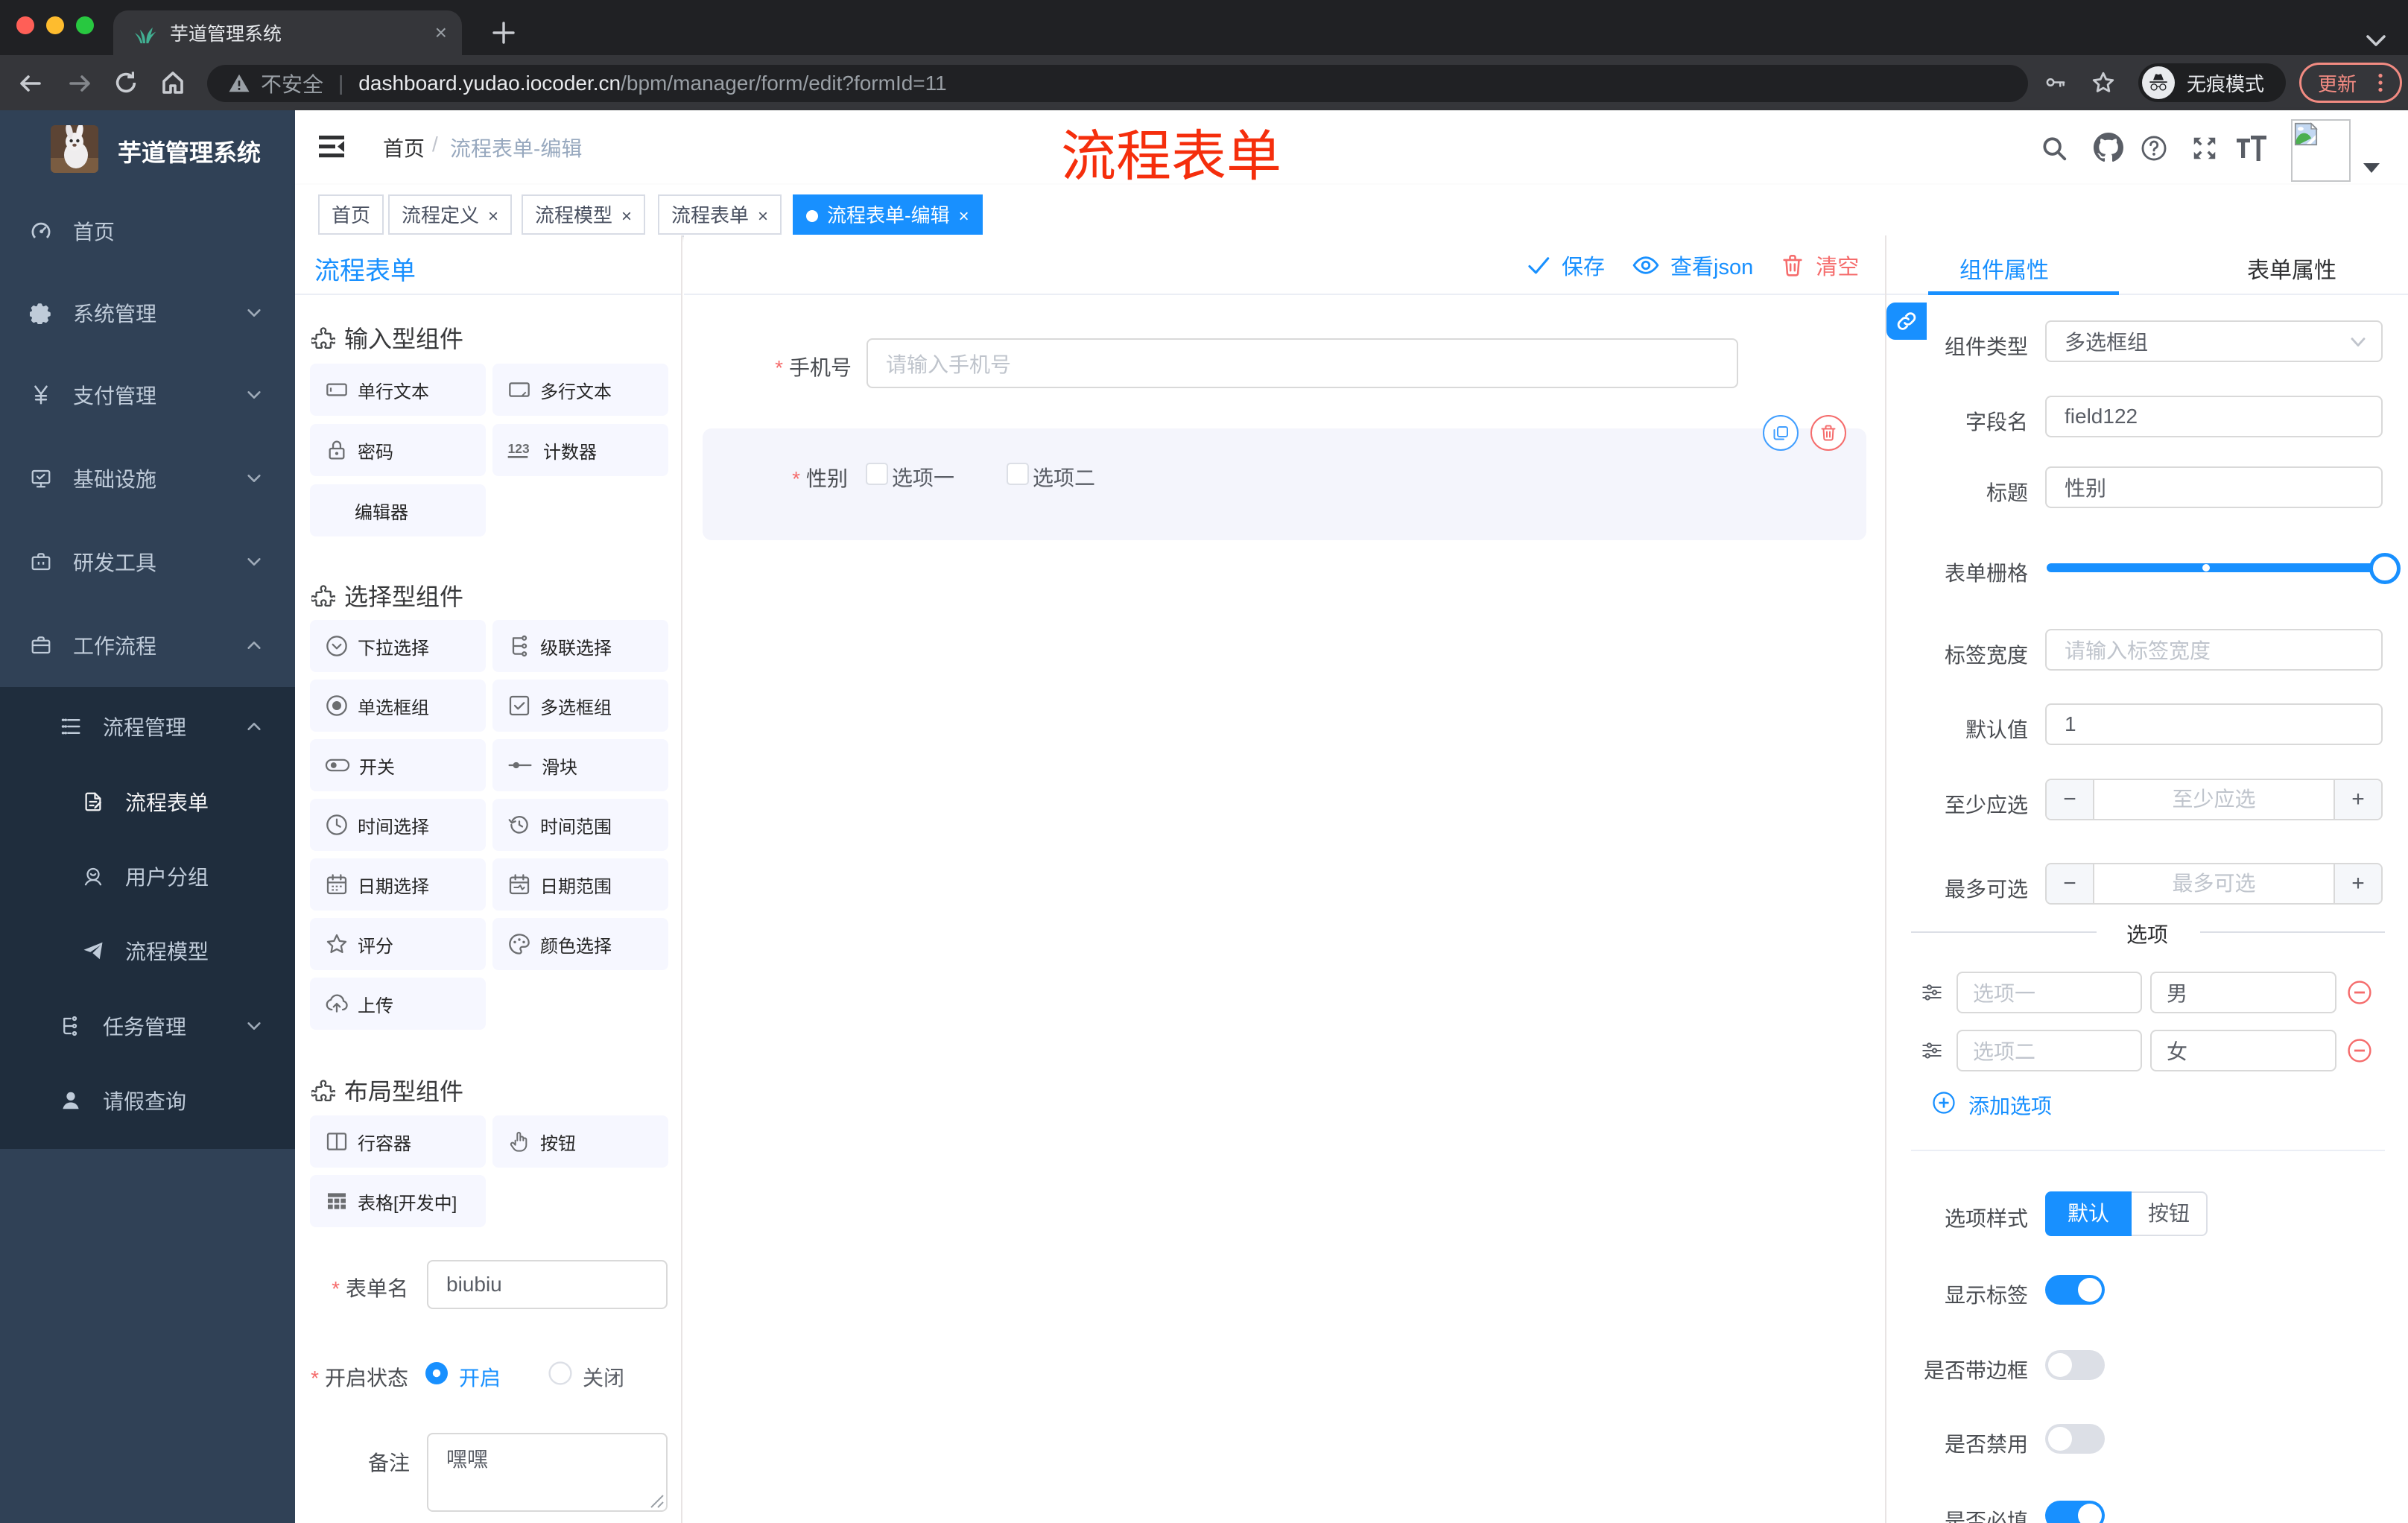 Image resolution: width=2408 pixels, height=1523 pixels. Describe the element at coordinates (519, 448) in the screenshot. I see `svg-text: 123` at that location.